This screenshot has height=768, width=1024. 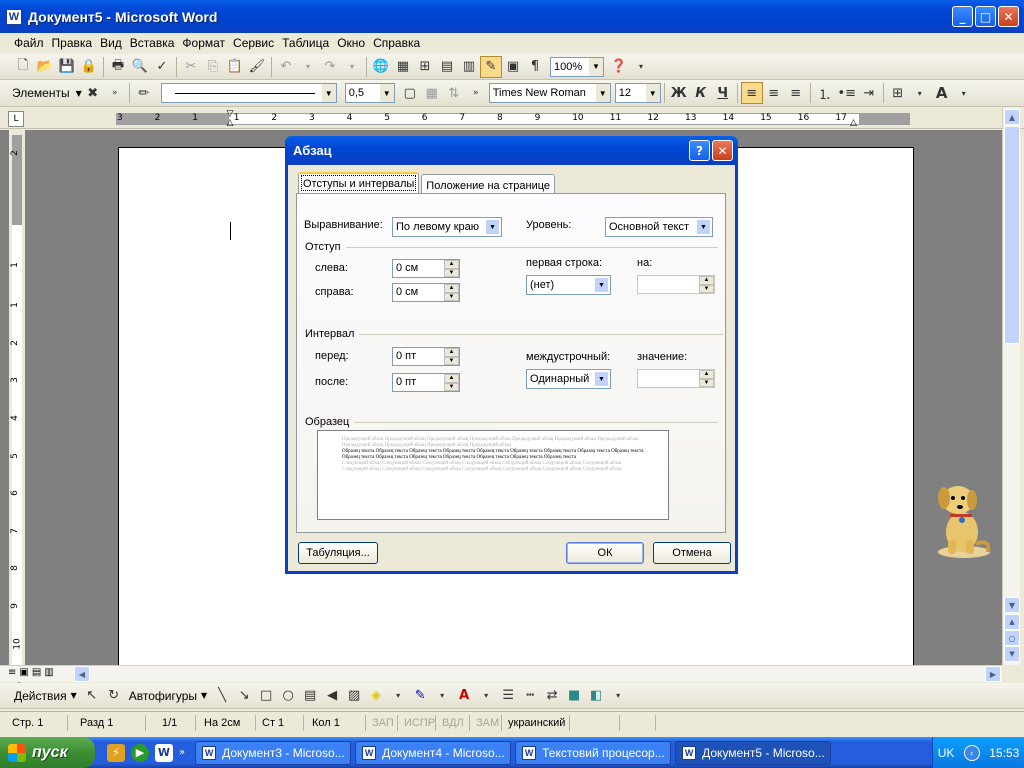 What do you see at coordinates (213, 67) in the screenshot?
I see `copy-icon: ⎘` at bounding box center [213, 67].